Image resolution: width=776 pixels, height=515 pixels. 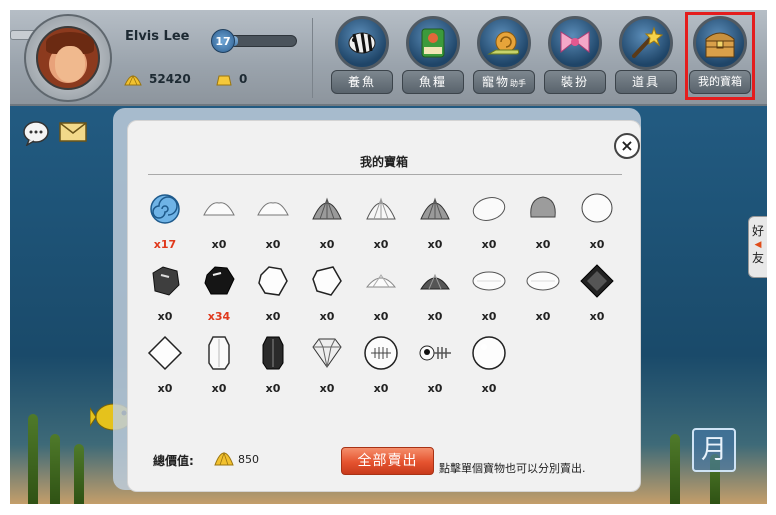 What do you see at coordinates (489, 209) in the screenshot?
I see `white-pebble-icon` at bounding box center [489, 209].